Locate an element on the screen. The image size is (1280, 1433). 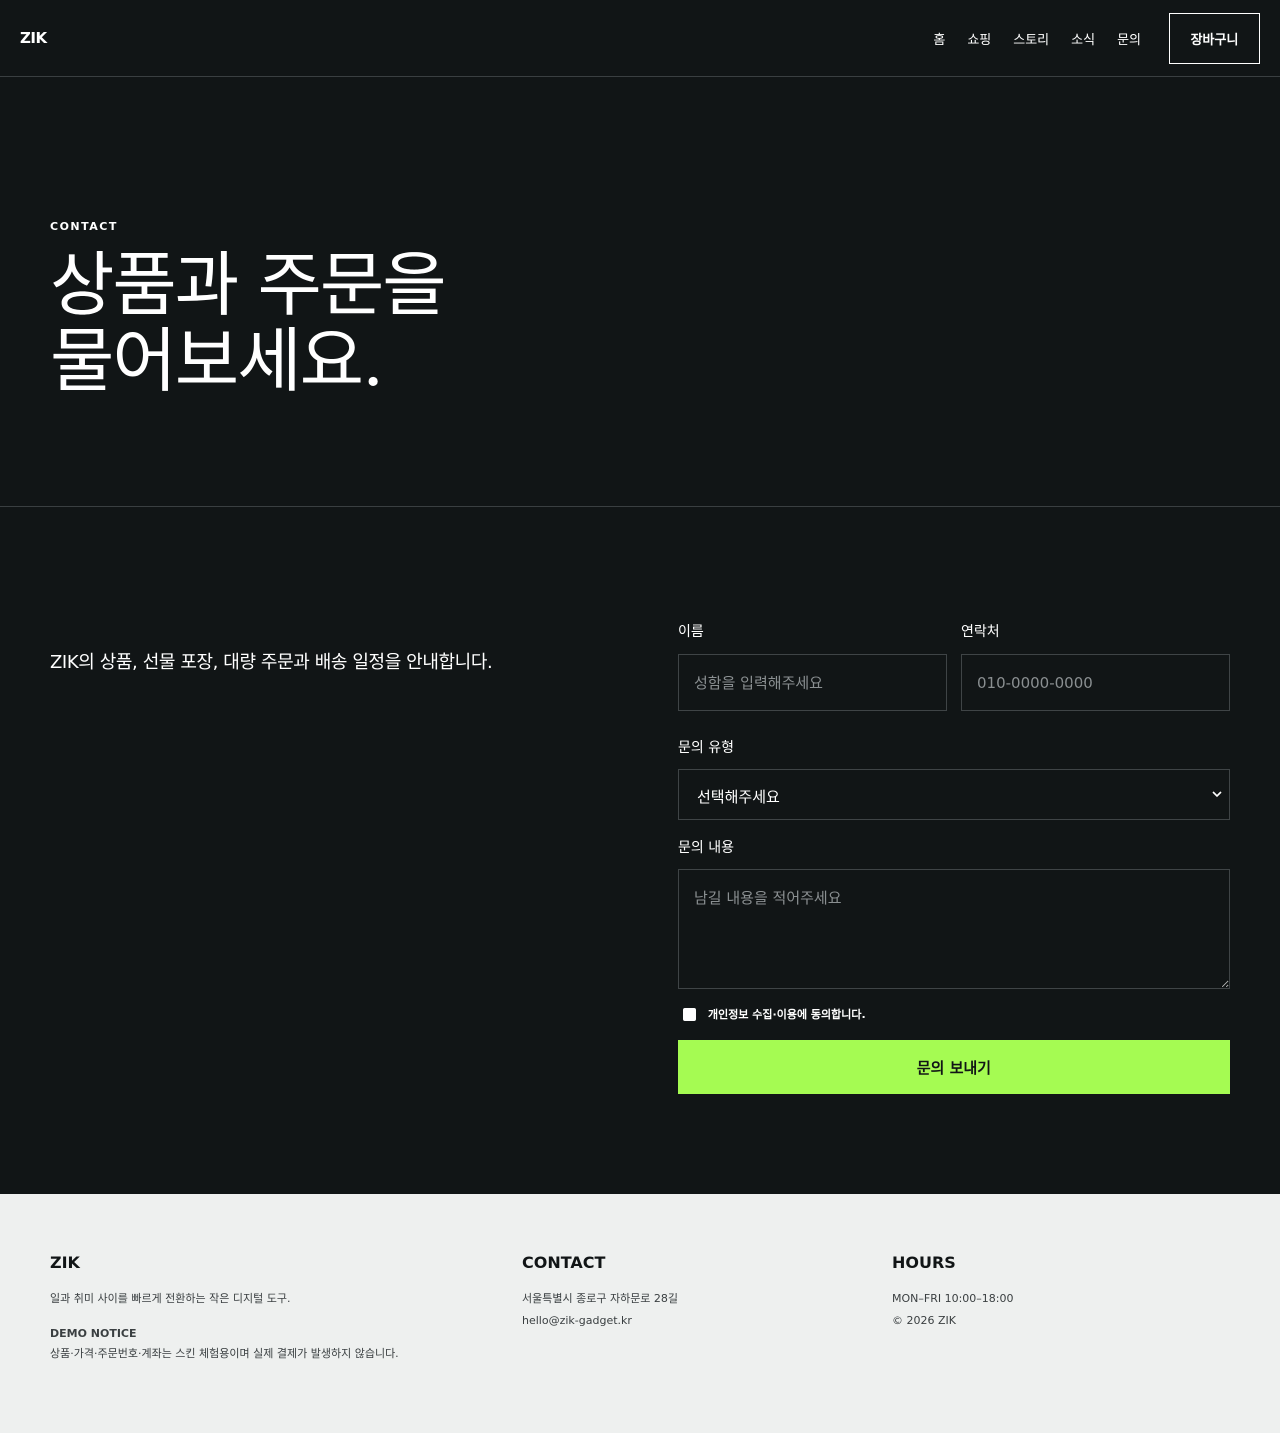
message-textarea is located at coordinates (954, 929).